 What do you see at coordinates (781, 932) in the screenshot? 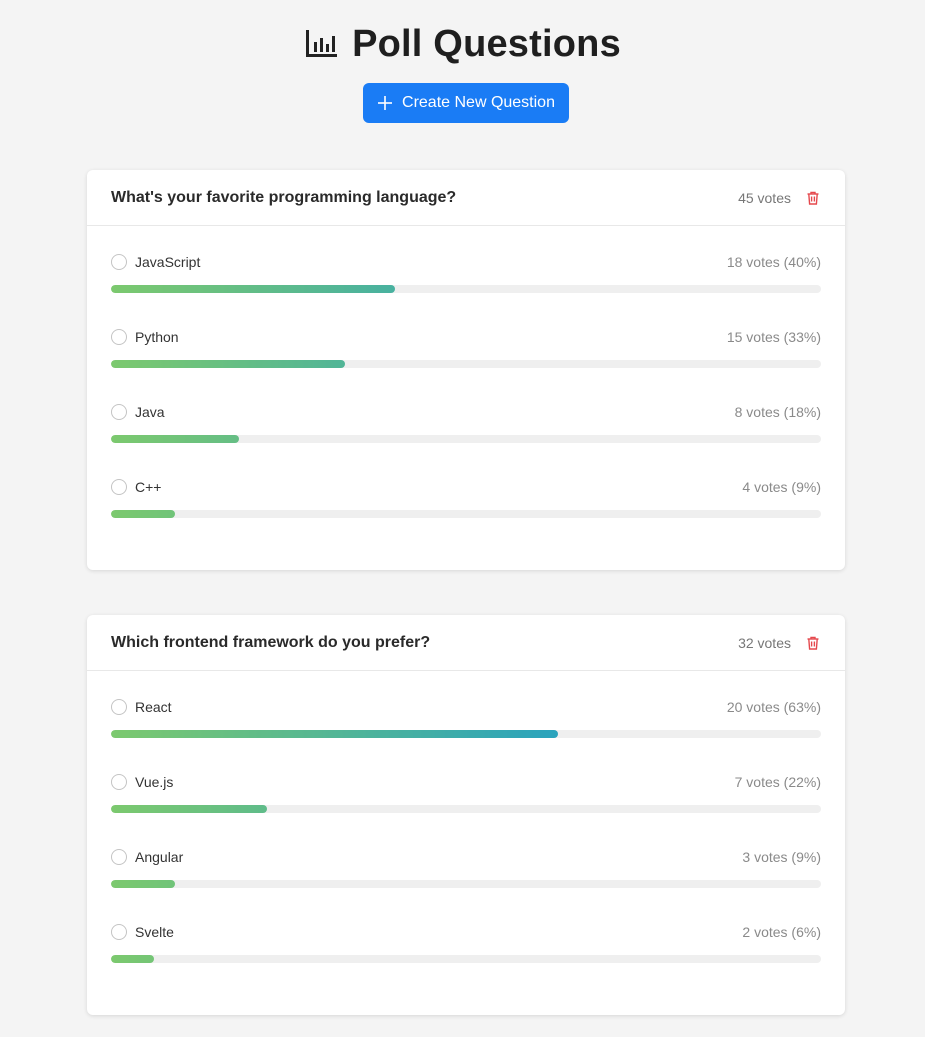
I see `option-vote-stats: 2 votes (6%)` at bounding box center [781, 932].